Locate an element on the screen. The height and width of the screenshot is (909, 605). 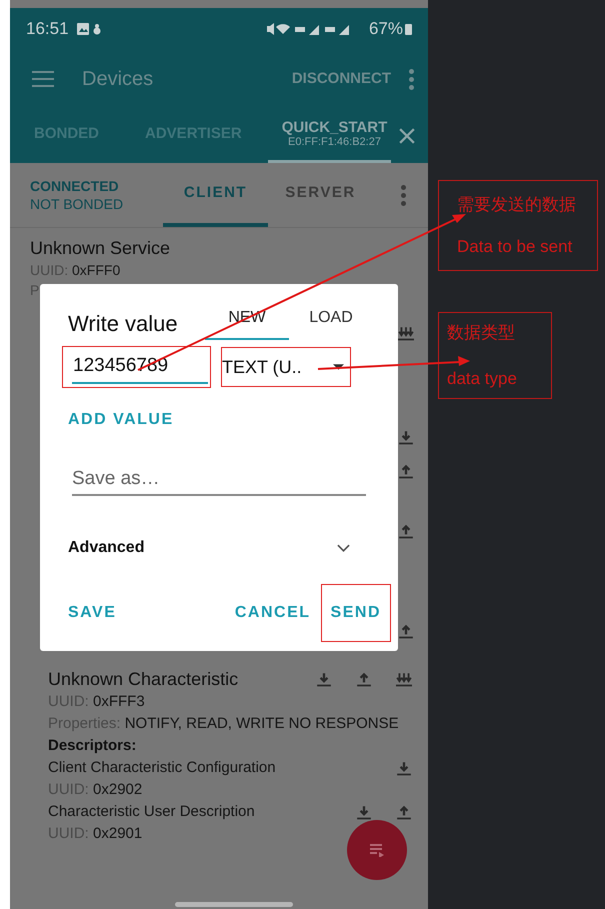
annotation-text: data type is located at coordinates (482, 378).